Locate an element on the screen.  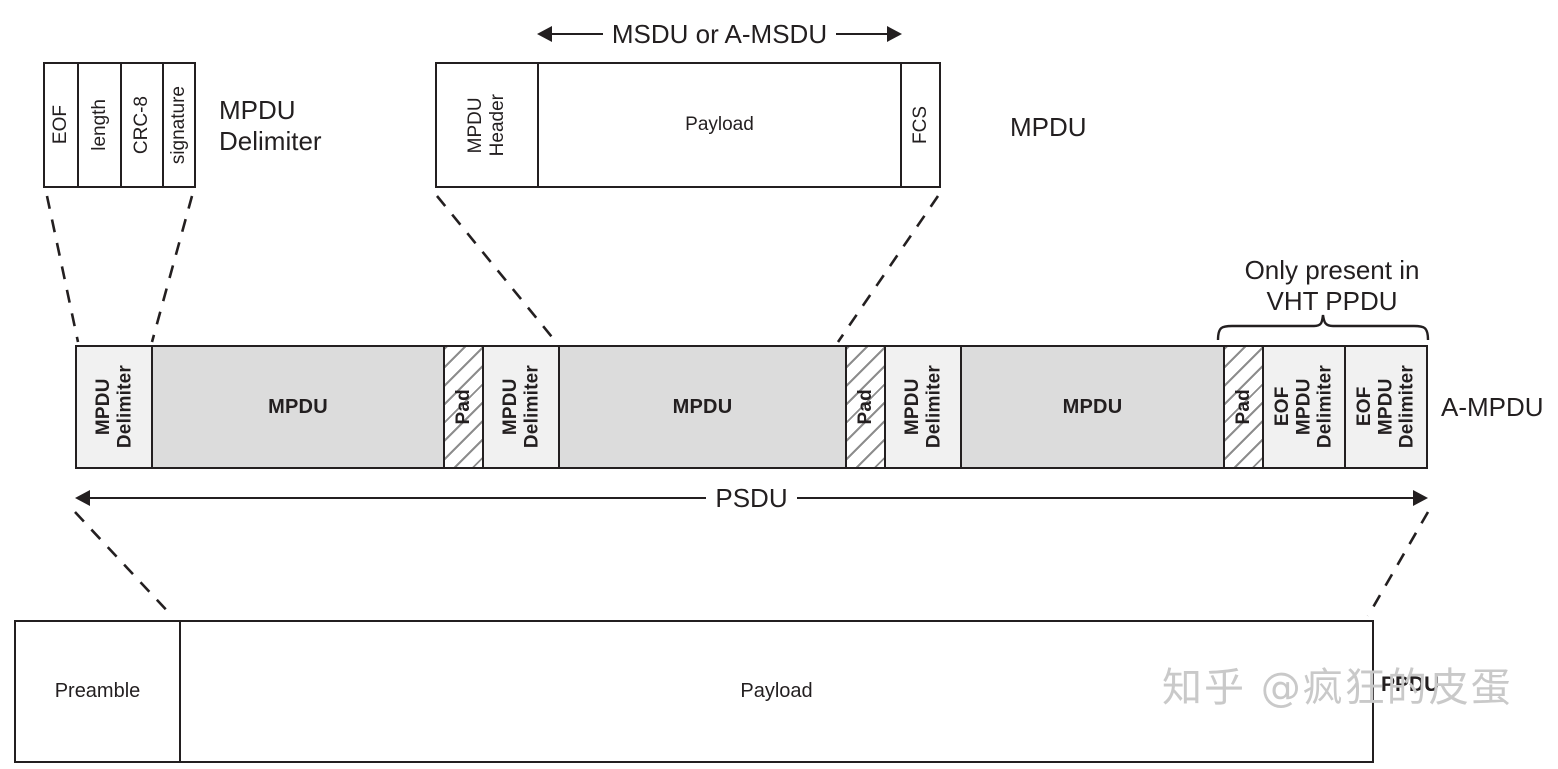
ampdu-segment-delimiter-3-label: MPDU Delimiter is located at coordinates (922, 407).